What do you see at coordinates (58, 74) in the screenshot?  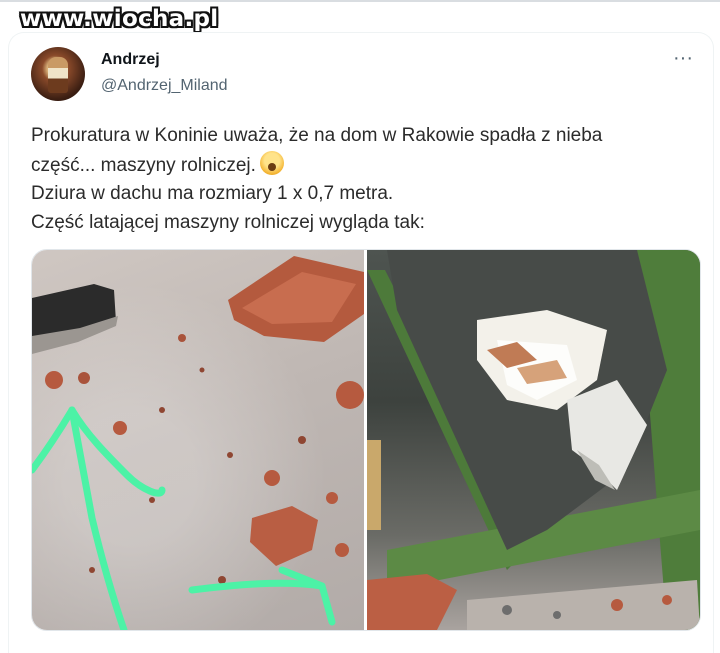 I see `avatar` at bounding box center [58, 74].